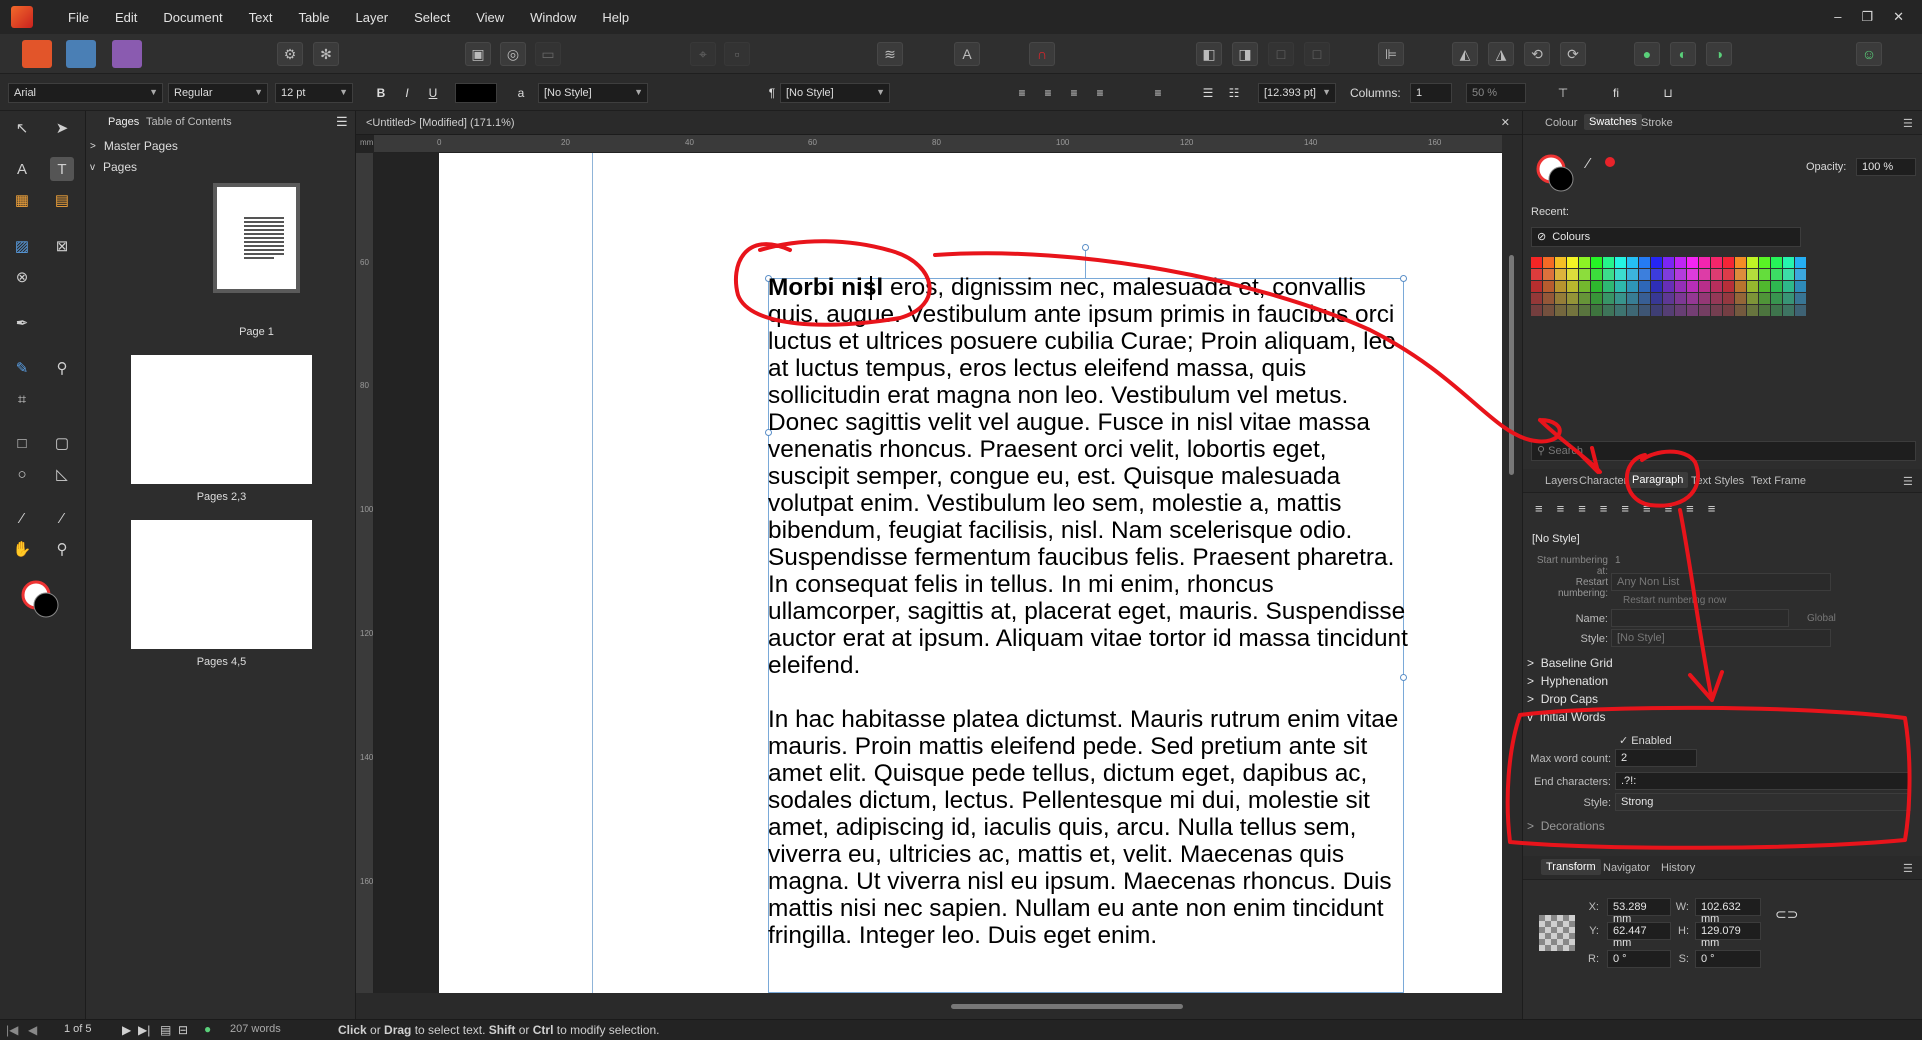  Describe the element at coordinates (32, 1030) in the screenshot. I see `previous-page-icon: ◀` at that location.